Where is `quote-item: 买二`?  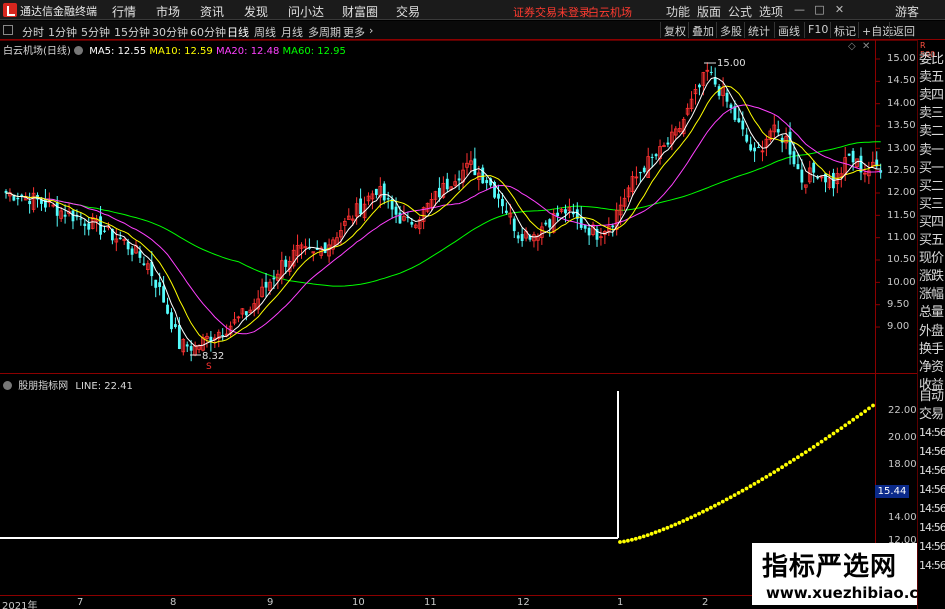
quote-item: 买二 is located at coordinates (931, 186).